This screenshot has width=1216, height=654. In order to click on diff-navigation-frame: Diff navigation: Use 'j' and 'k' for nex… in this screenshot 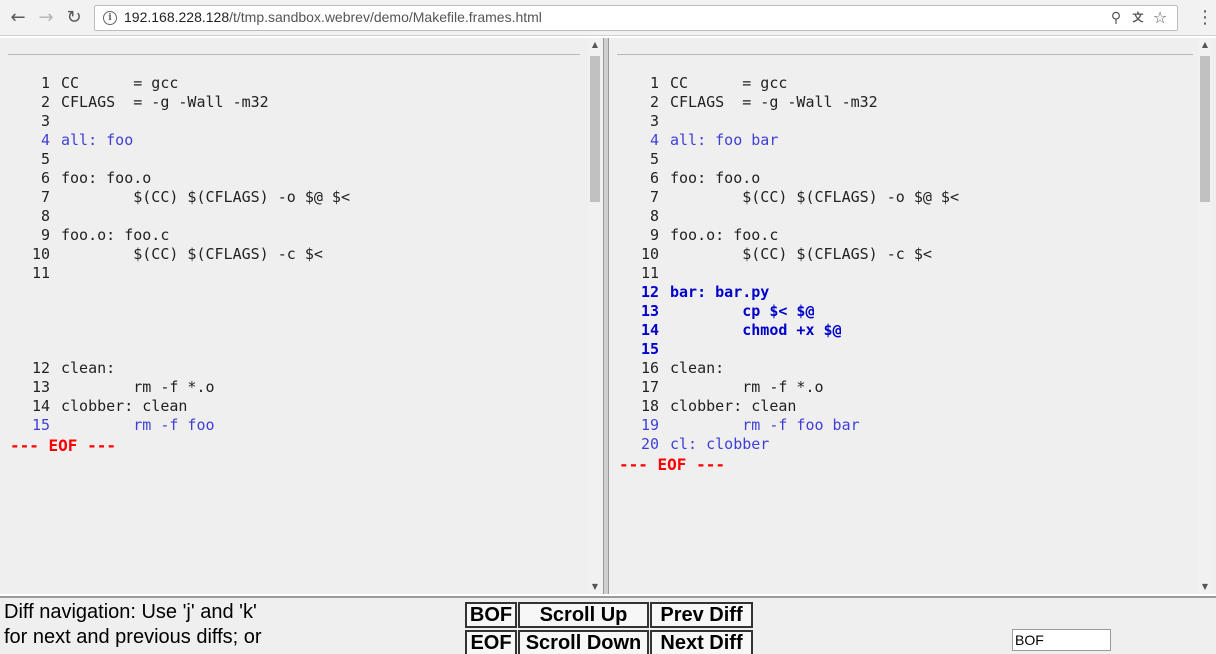, I will do `click(608, 625)`.